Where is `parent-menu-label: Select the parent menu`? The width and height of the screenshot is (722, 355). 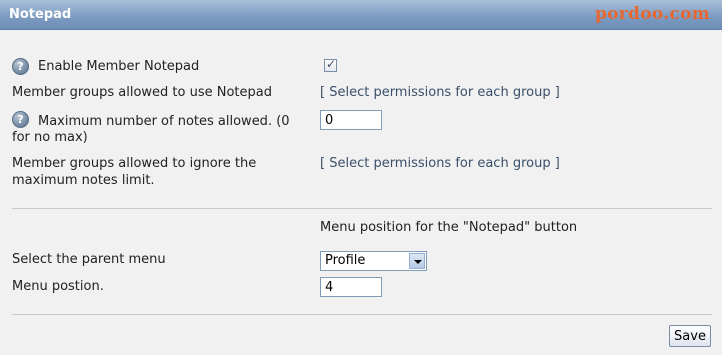
parent-menu-label: Select the parent menu is located at coordinates (89, 259).